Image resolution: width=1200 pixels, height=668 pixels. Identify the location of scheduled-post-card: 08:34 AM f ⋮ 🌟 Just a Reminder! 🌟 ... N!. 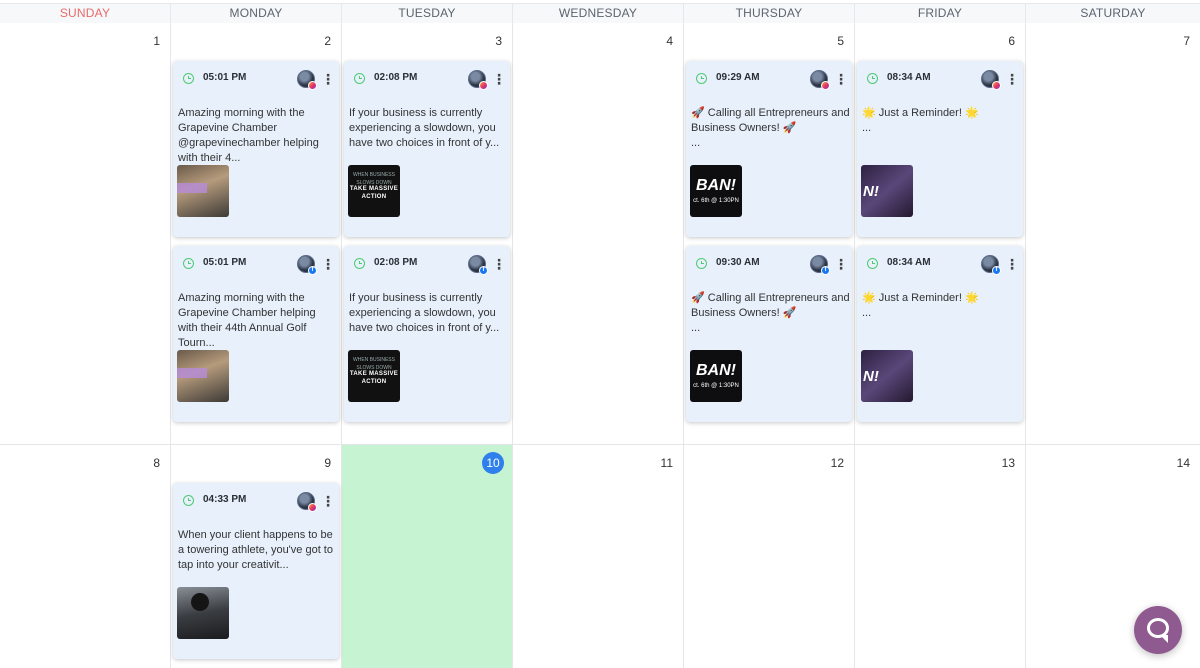
(940, 334).